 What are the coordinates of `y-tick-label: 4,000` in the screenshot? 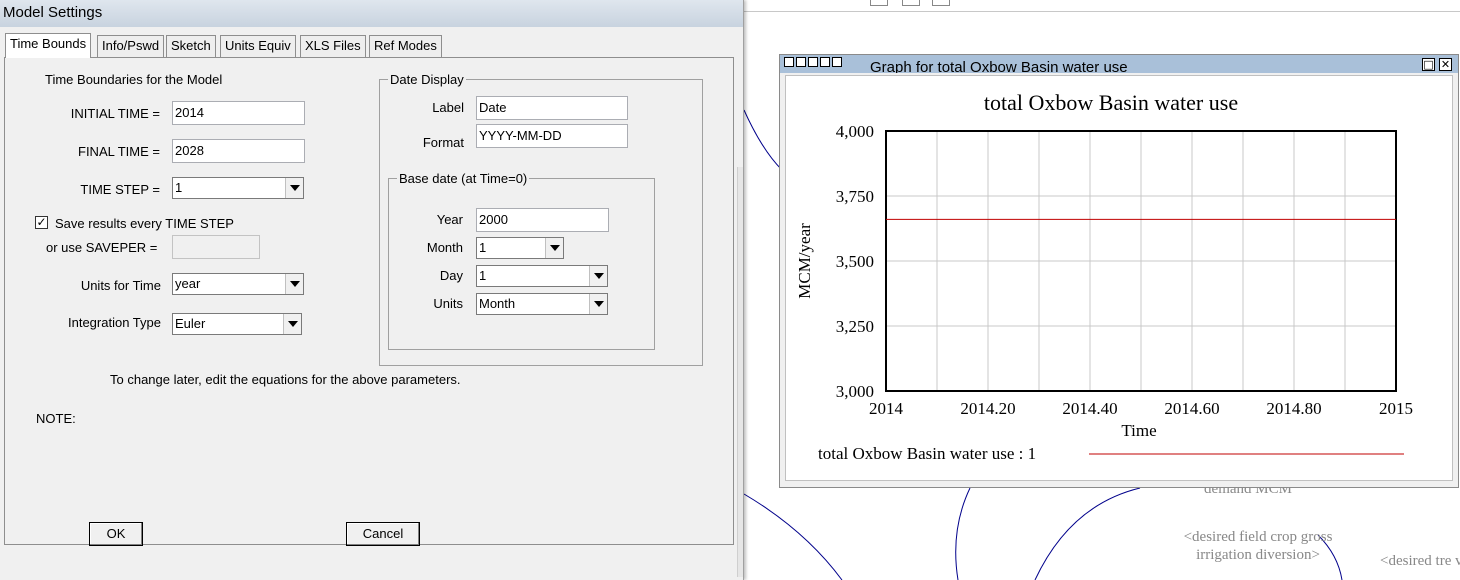 It's located at (855, 131).